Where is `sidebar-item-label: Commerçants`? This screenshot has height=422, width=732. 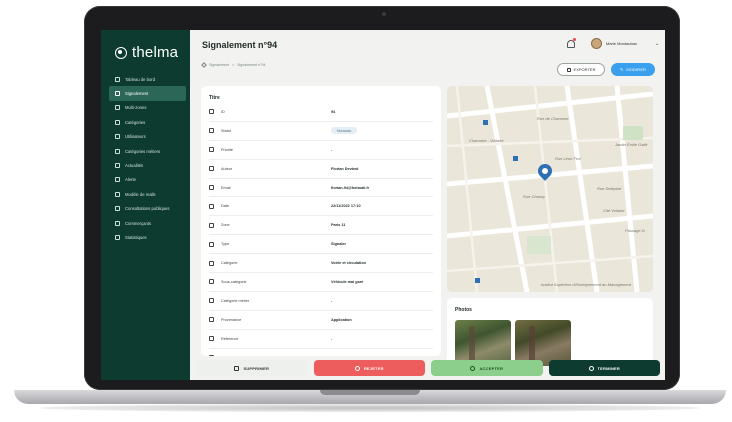
sidebar-item-label: Commerçants is located at coordinates (138, 223).